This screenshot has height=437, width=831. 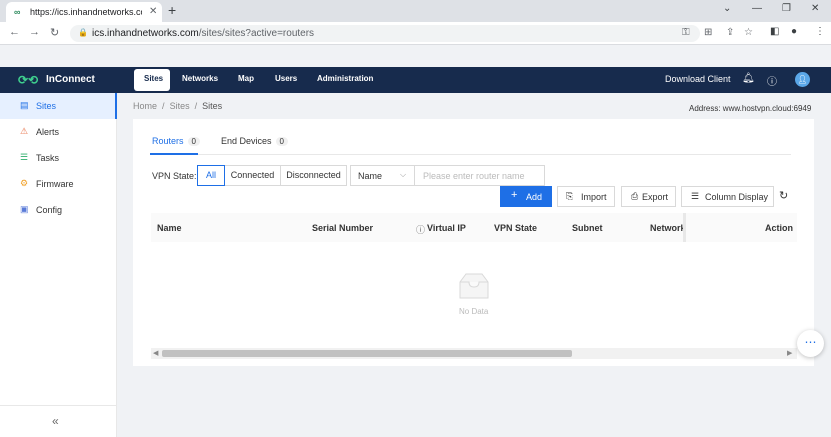 What do you see at coordinates (750, 108) in the screenshot?
I see `vpn-address: Address: www.hostvpn.cloud:6949` at bounding box center [750, 108].